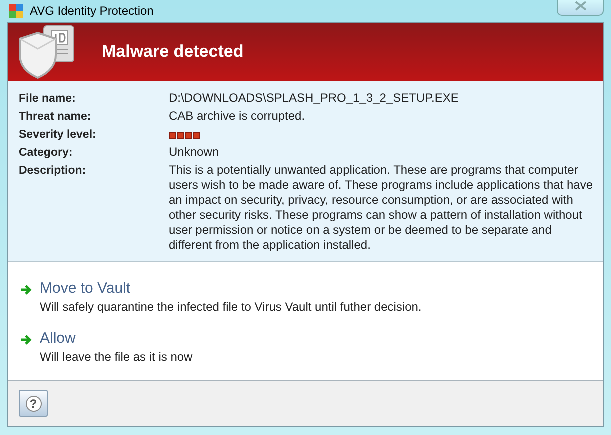 The width and height of the screenshot is (611, 435). I want to click on action-link: Allow, so click(58, 339).